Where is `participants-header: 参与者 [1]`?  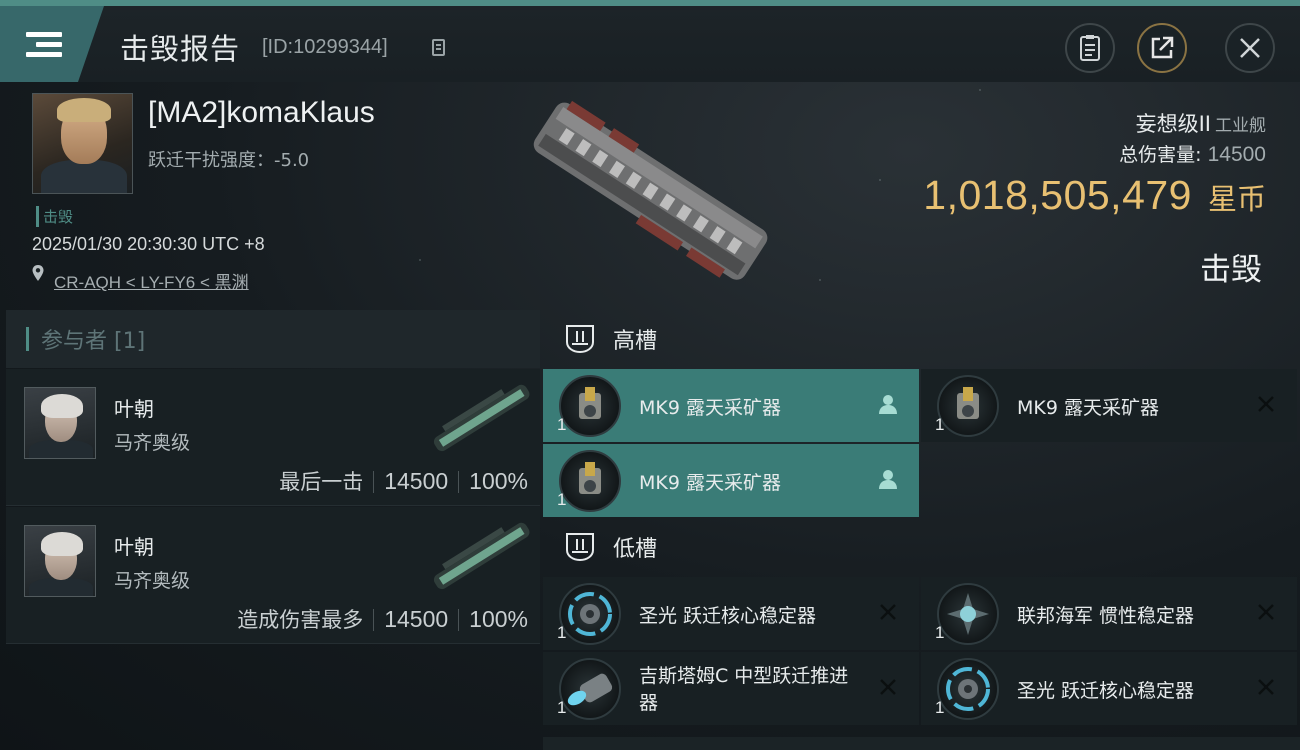 participants-header: 参与者 [1] is located at coordinates (273, 339).